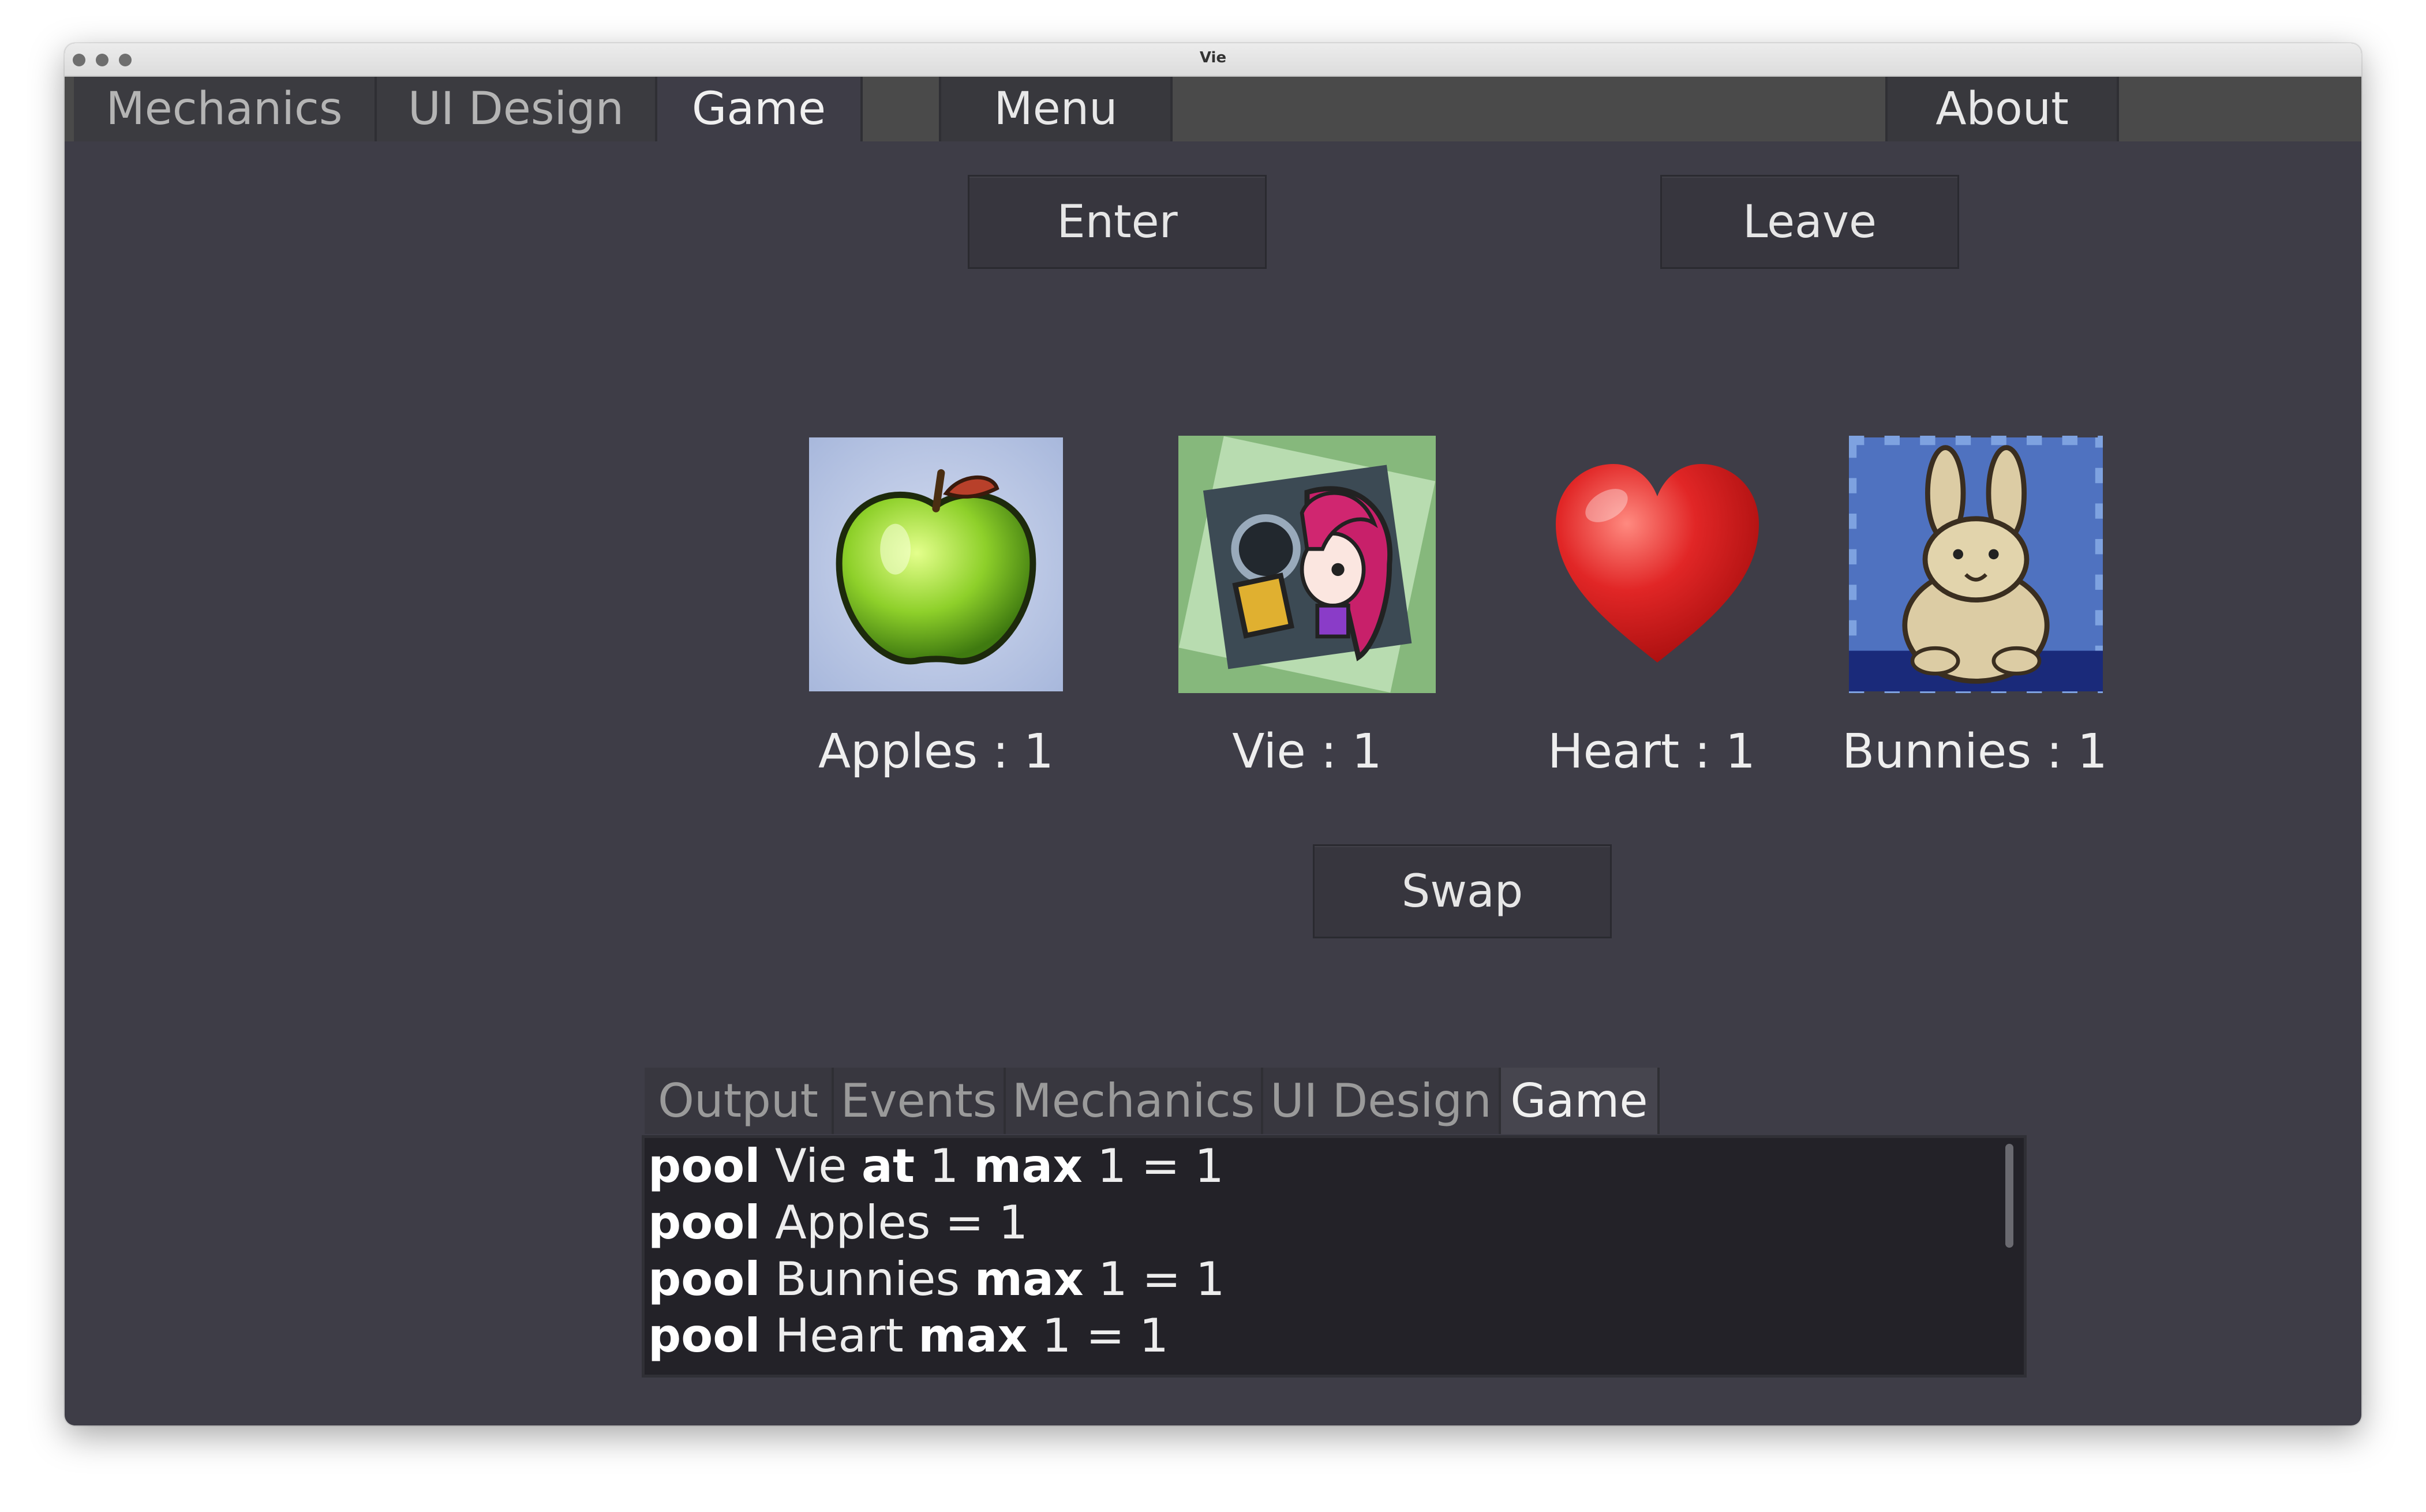 This screenshot has height=1512, width=2426. Describe the element at coordinates (1307, 752) in the screenshot. I see `vie-count-label: Vie : 1` at that location.